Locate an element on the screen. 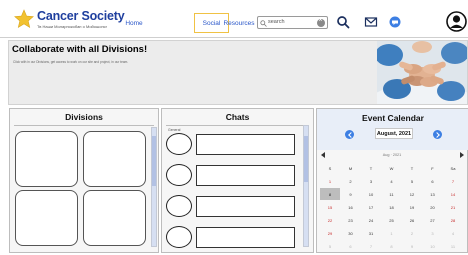  nav-tab-resources: Resources is located at coordinates (239, 23).